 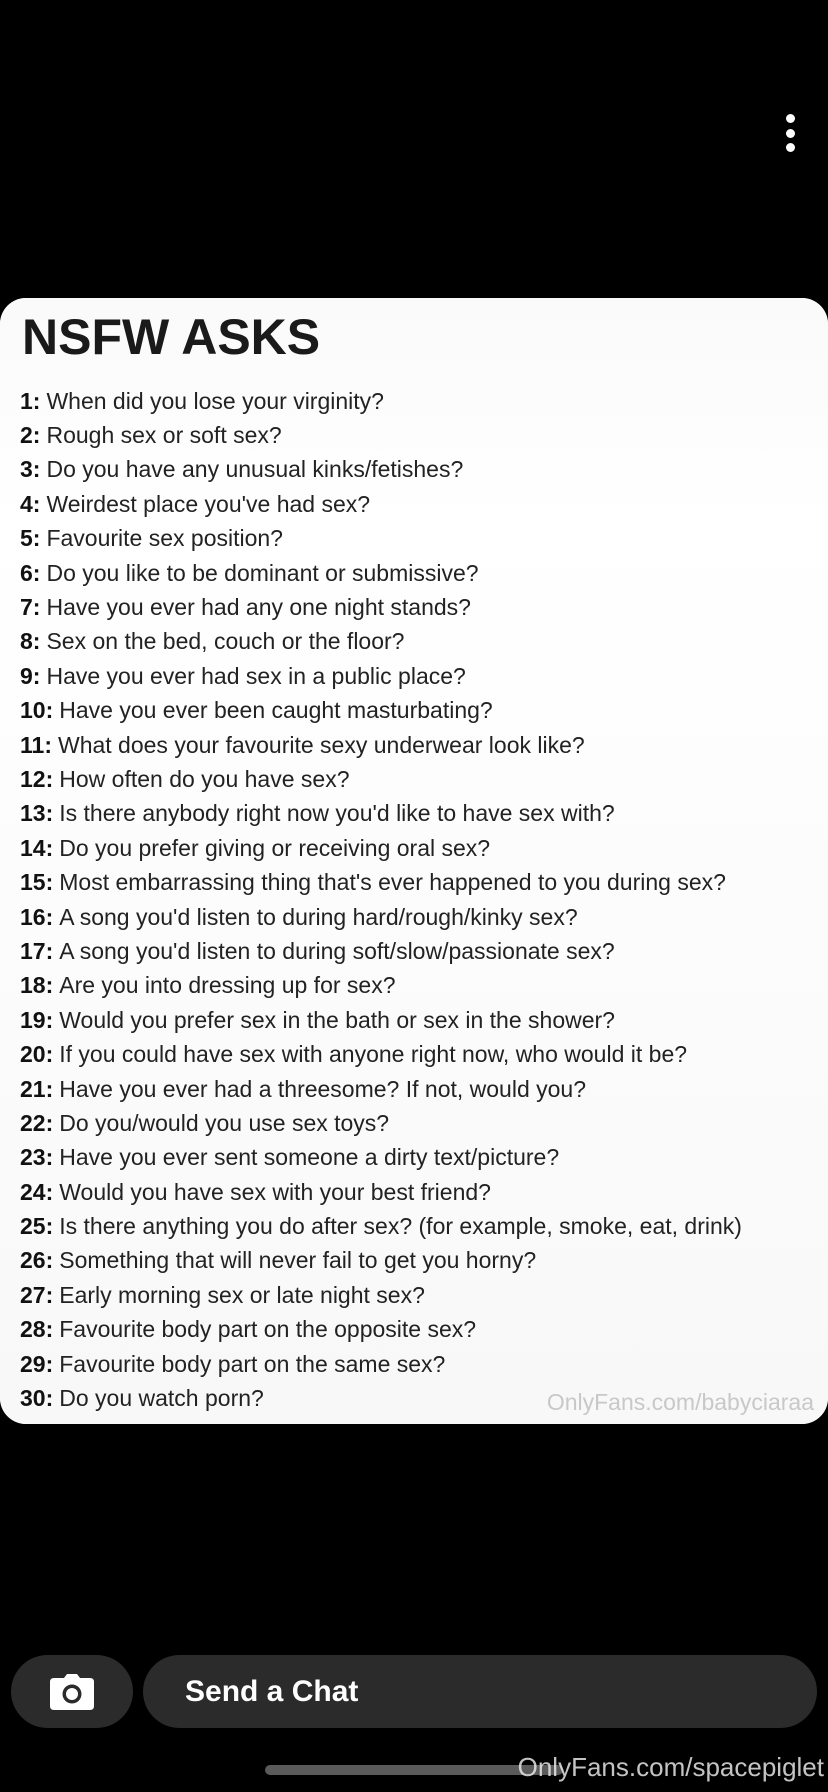 I want to click on more-vertical-icon, so click(x=790, y=118).